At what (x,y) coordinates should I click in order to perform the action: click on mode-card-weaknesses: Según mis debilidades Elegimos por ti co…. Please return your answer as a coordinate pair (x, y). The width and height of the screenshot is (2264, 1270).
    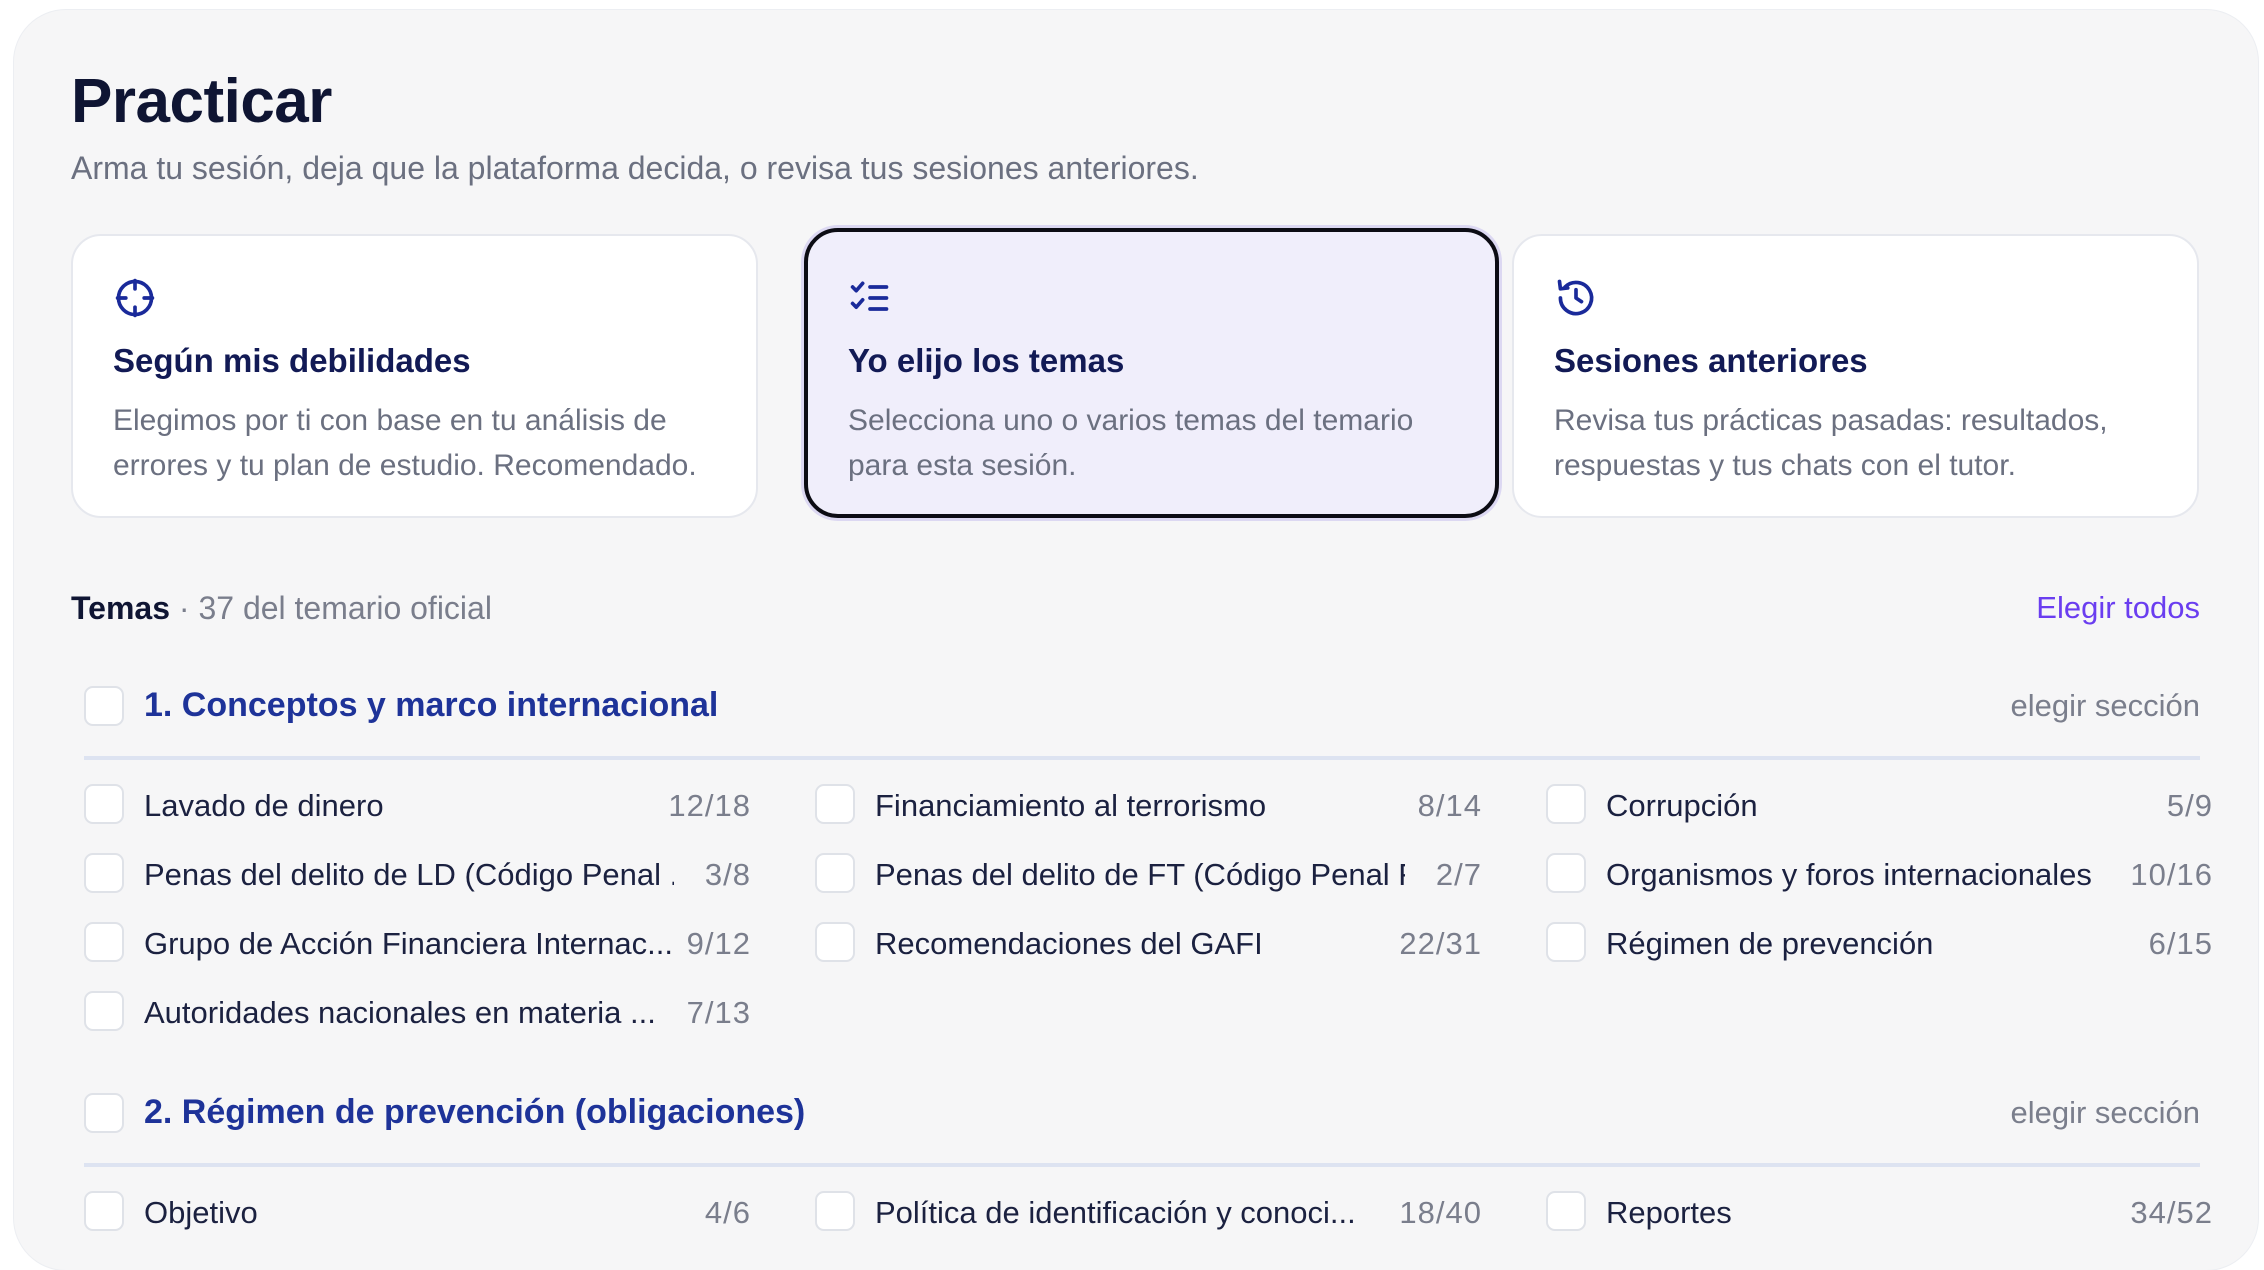
    Looking at the image, I should click on (414, 376).